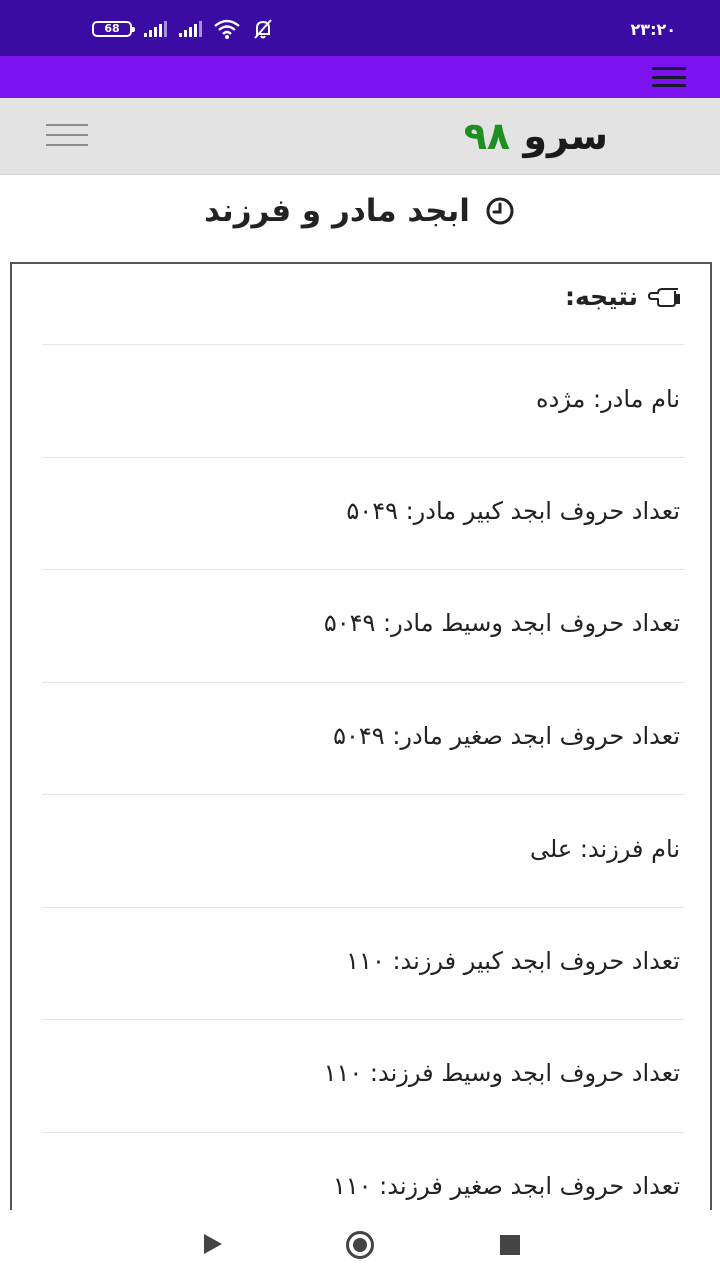 This screenshot has width=720, height=1280. I want to click on wifi-icon, so click(227, 29).